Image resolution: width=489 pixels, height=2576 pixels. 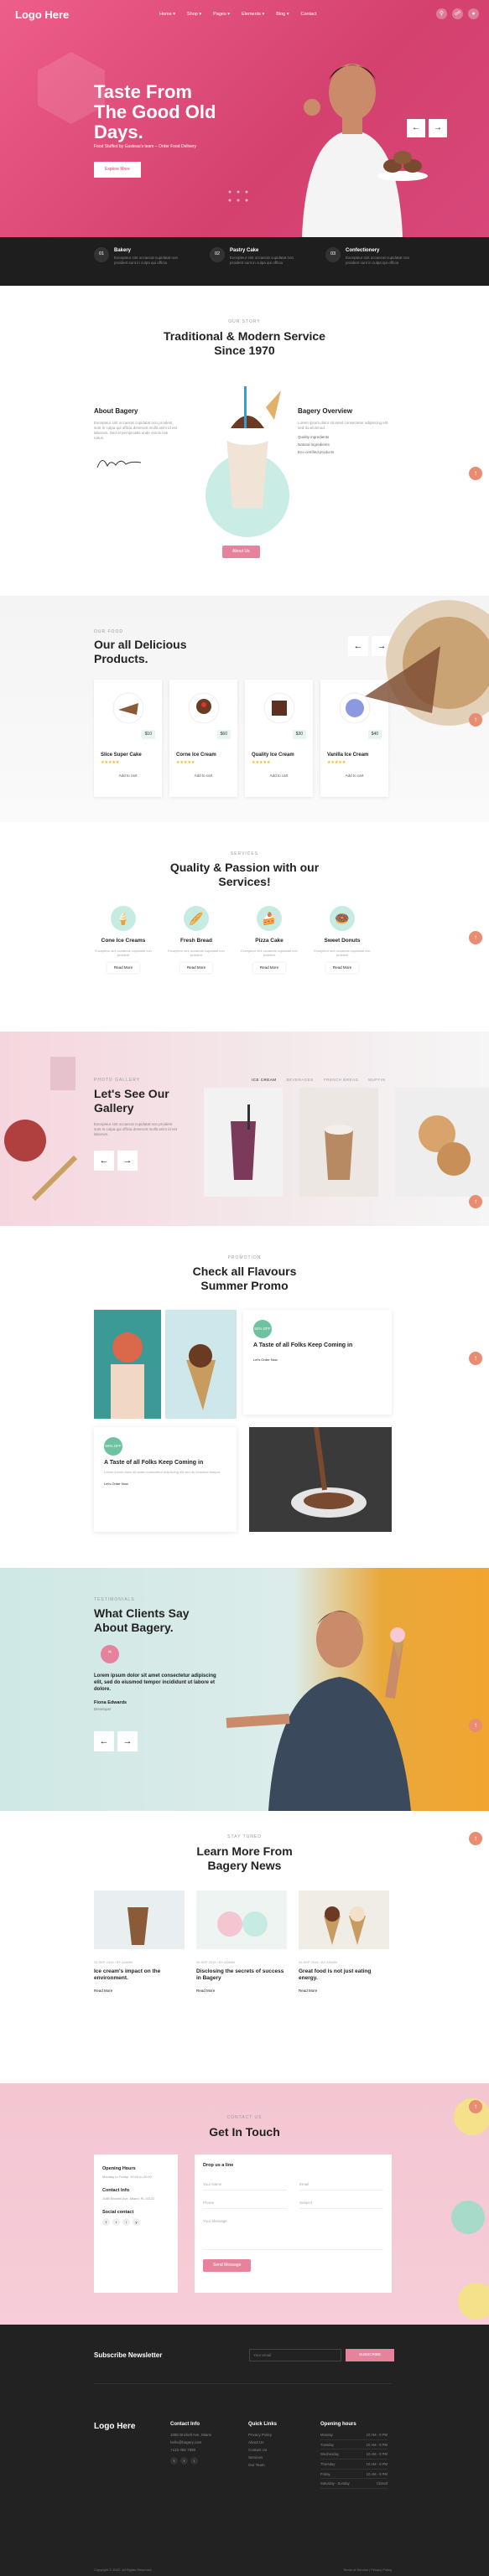 What do you see at coordinates (227, 2265) in the screenshot?
I see `send-message-button: Send Message` at bounding box center [227, 2265].